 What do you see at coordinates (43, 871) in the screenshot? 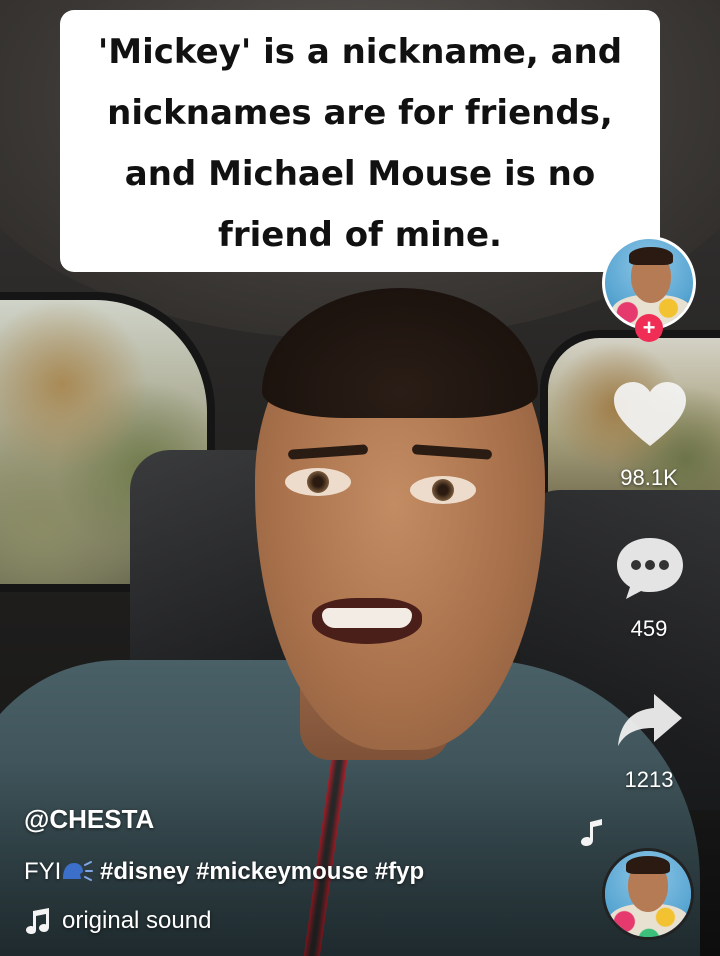
I see `desc-prefix: FYI` at bounding box center [43, 871].